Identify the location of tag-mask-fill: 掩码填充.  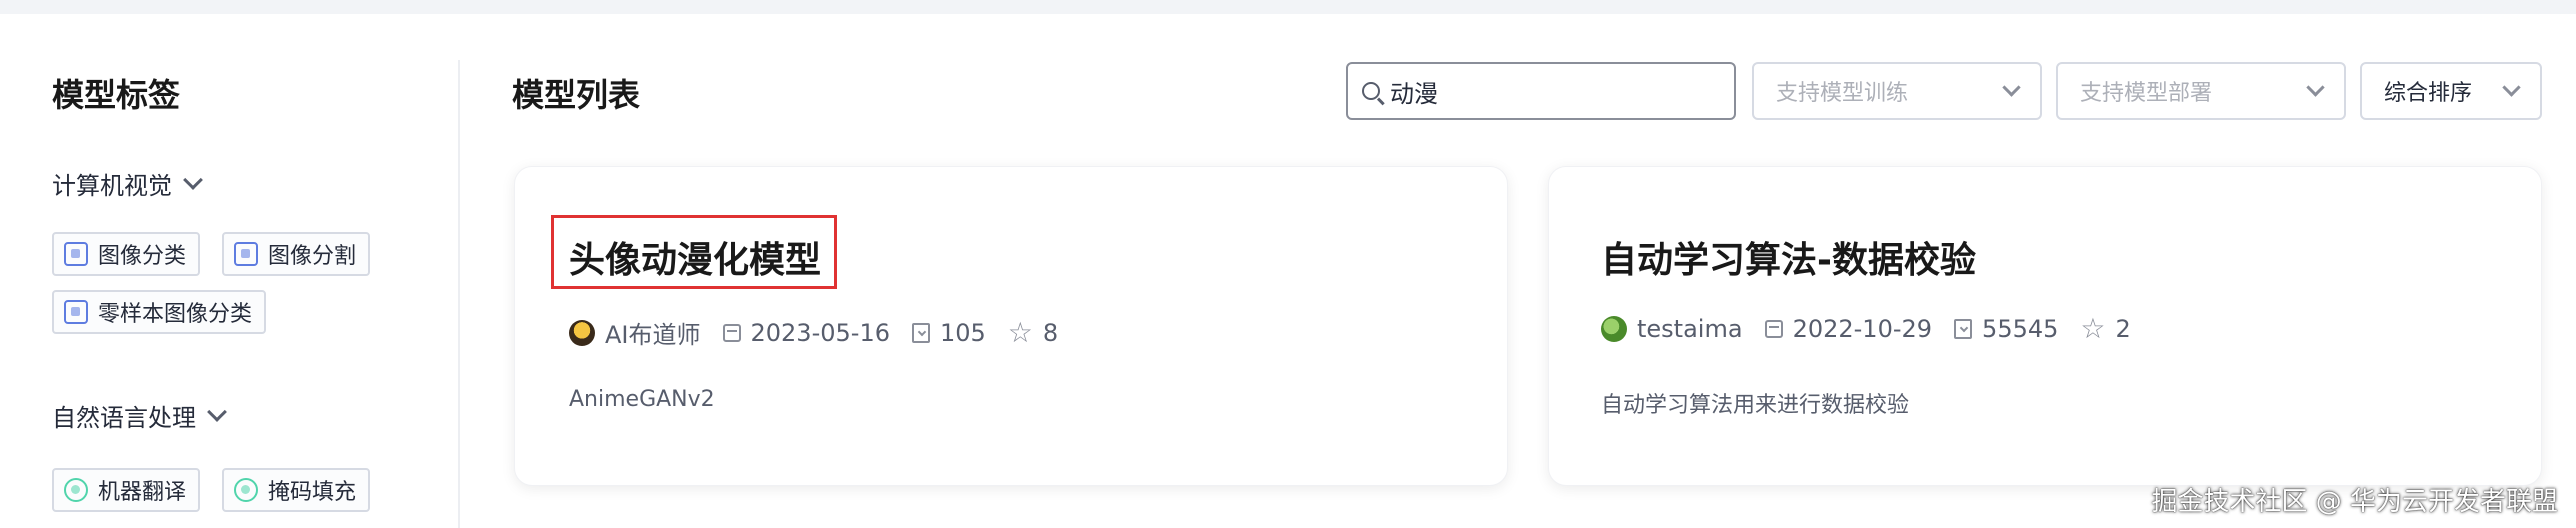
(296, 490).